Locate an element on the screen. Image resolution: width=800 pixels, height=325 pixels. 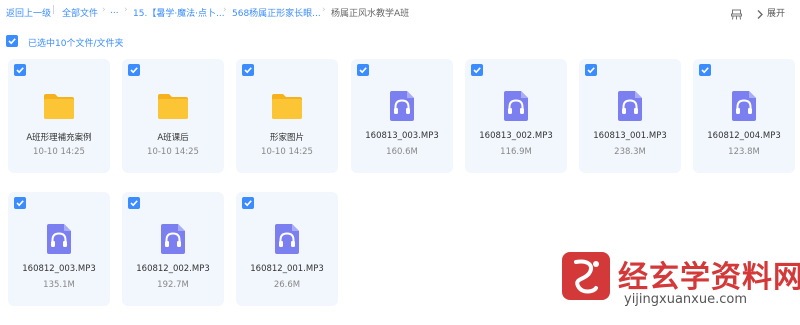
file-name: 160812_001.MP3 is located at coordinates (287, 269).